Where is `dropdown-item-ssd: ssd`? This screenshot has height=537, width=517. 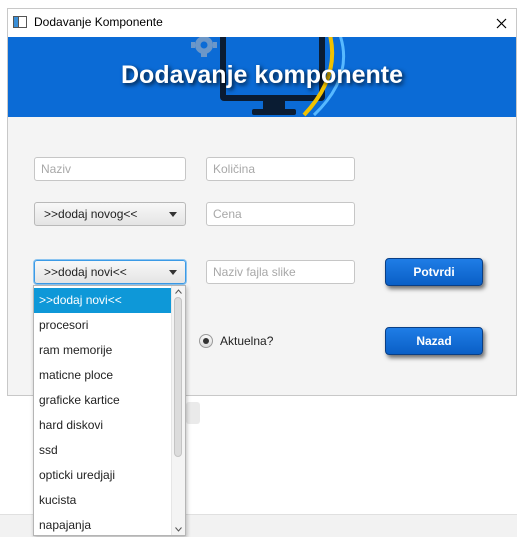
dropdown-item-ssd: ssd is located at coordinates (103, 450).